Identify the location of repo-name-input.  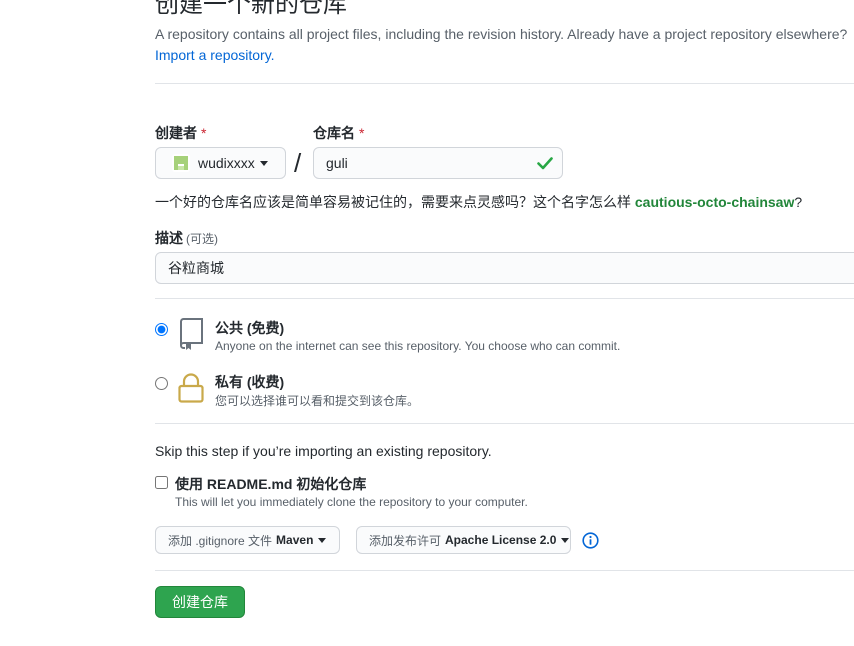
(438, 163).